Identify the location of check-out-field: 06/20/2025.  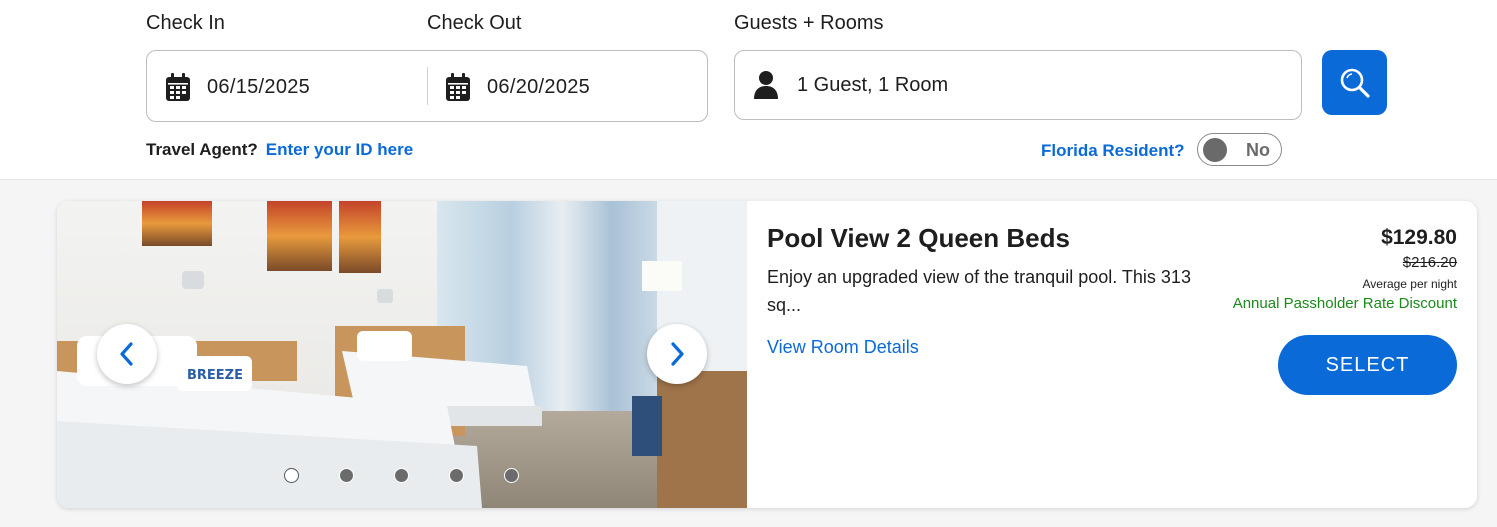
(517, 87).